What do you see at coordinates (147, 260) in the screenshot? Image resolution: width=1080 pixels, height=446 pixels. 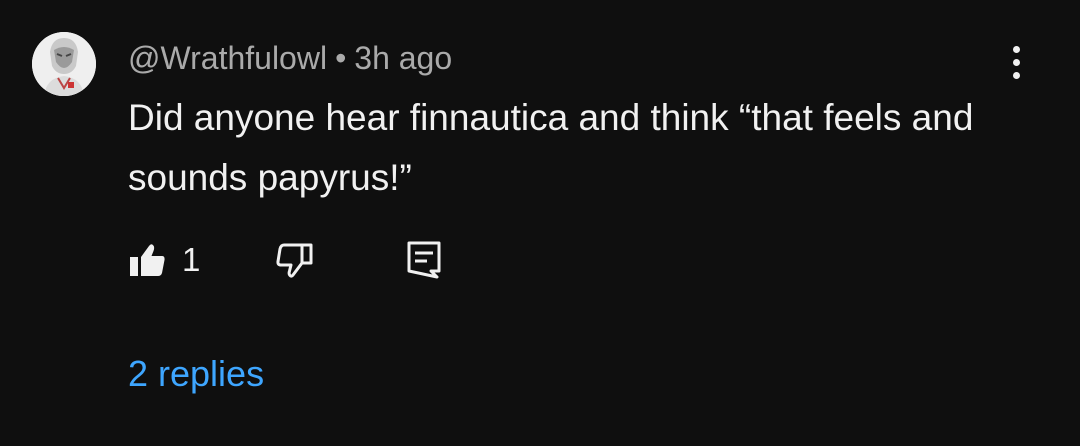 I see `thumbs-up-icon` at bounding box center [147, 260].